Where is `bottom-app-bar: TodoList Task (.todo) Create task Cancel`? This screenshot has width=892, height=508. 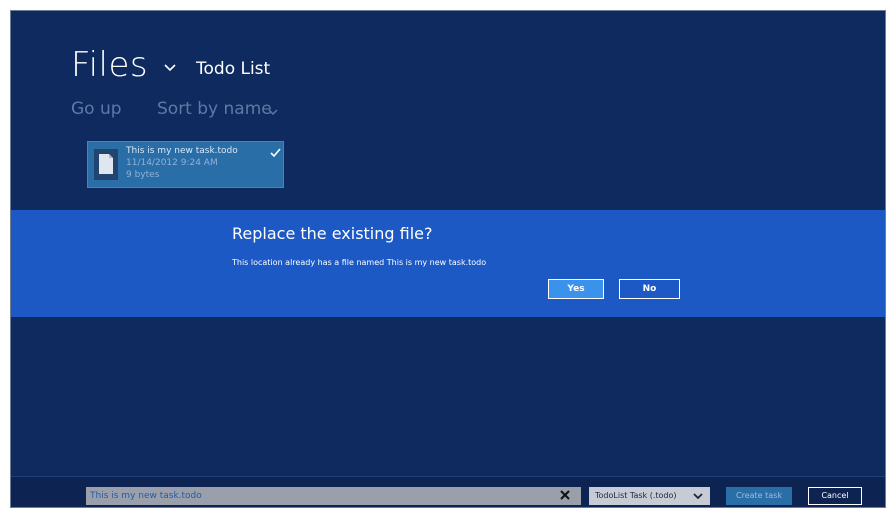 bottom-app-bar: TodoList Task (.todo) Create task Cancel is located at coordinates (448, 491).